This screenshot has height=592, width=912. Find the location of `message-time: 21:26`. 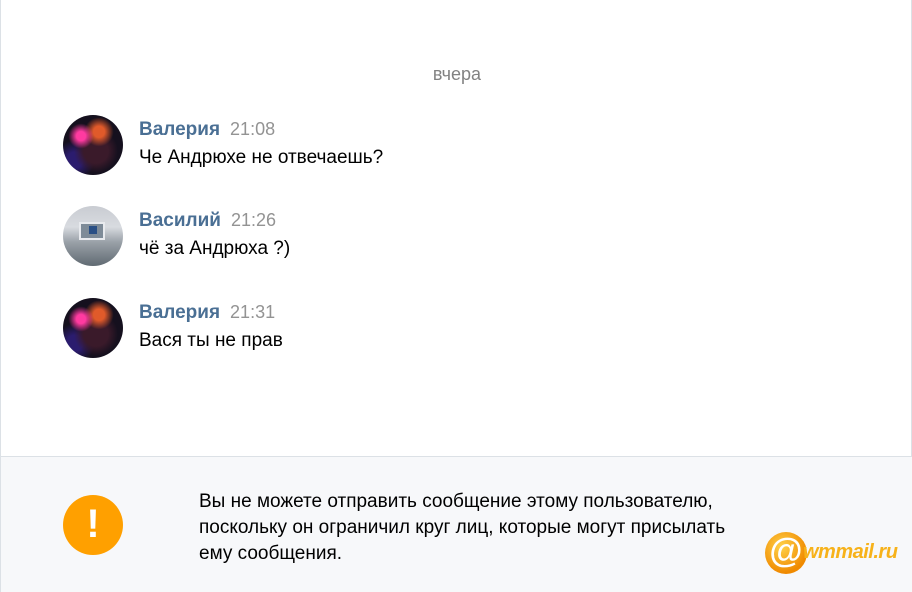

message-time: 21:26 is located at coordinates (253, 220).